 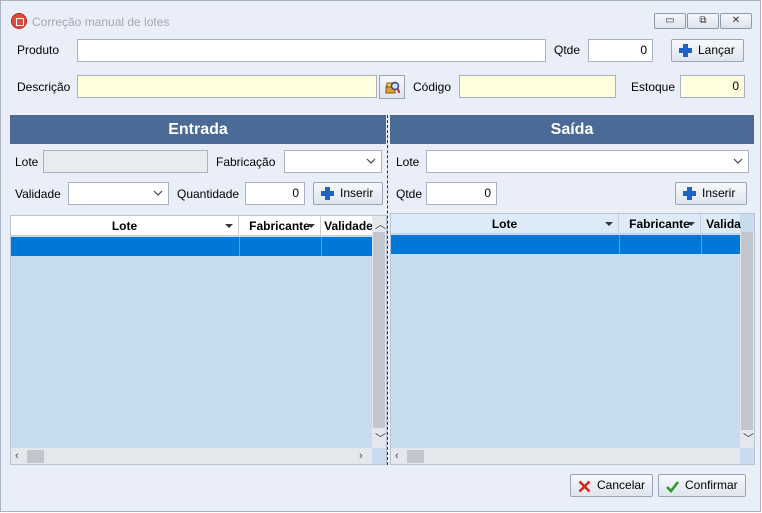 I want to click on saida-col-validade-label: Valida, so click(x=723, y=224).